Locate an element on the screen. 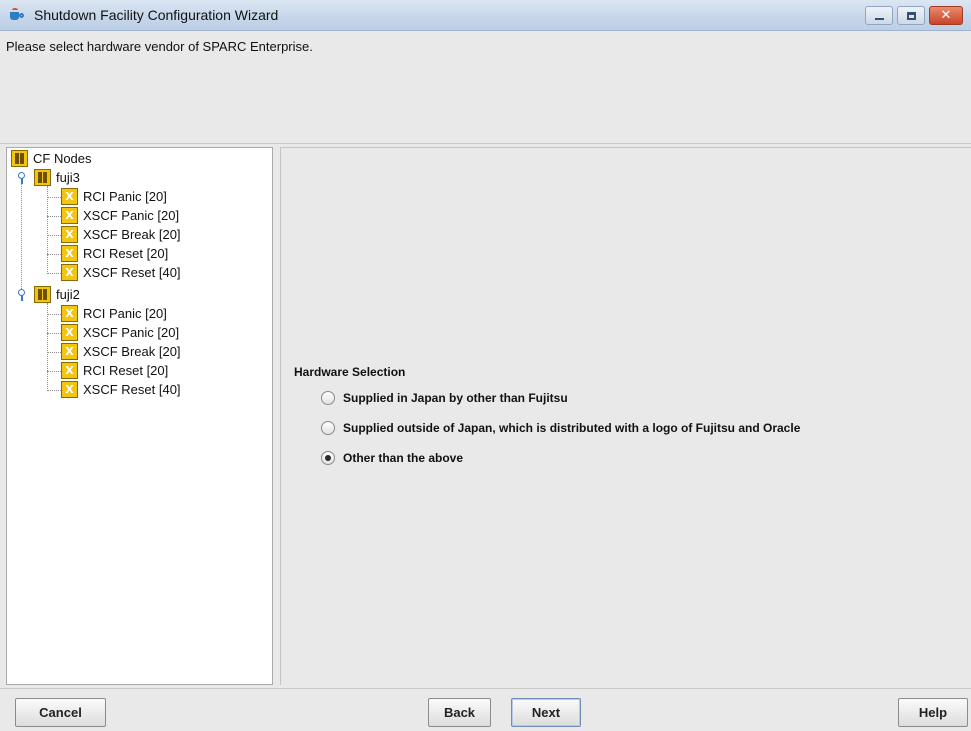 This screenshot has width=971, height=731. minimize-button is located at coordinates (879, 15).